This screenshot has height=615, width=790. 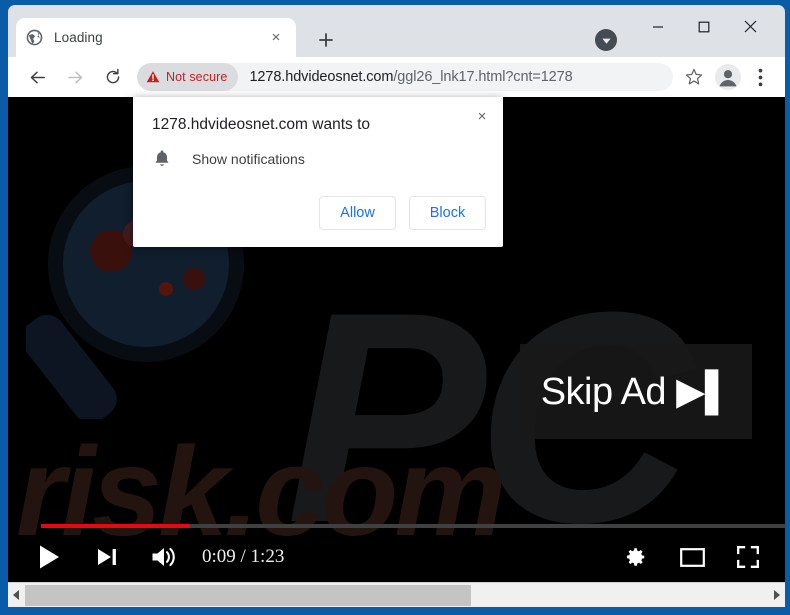 I want to click on settings-button, so click(x=636, y=557).